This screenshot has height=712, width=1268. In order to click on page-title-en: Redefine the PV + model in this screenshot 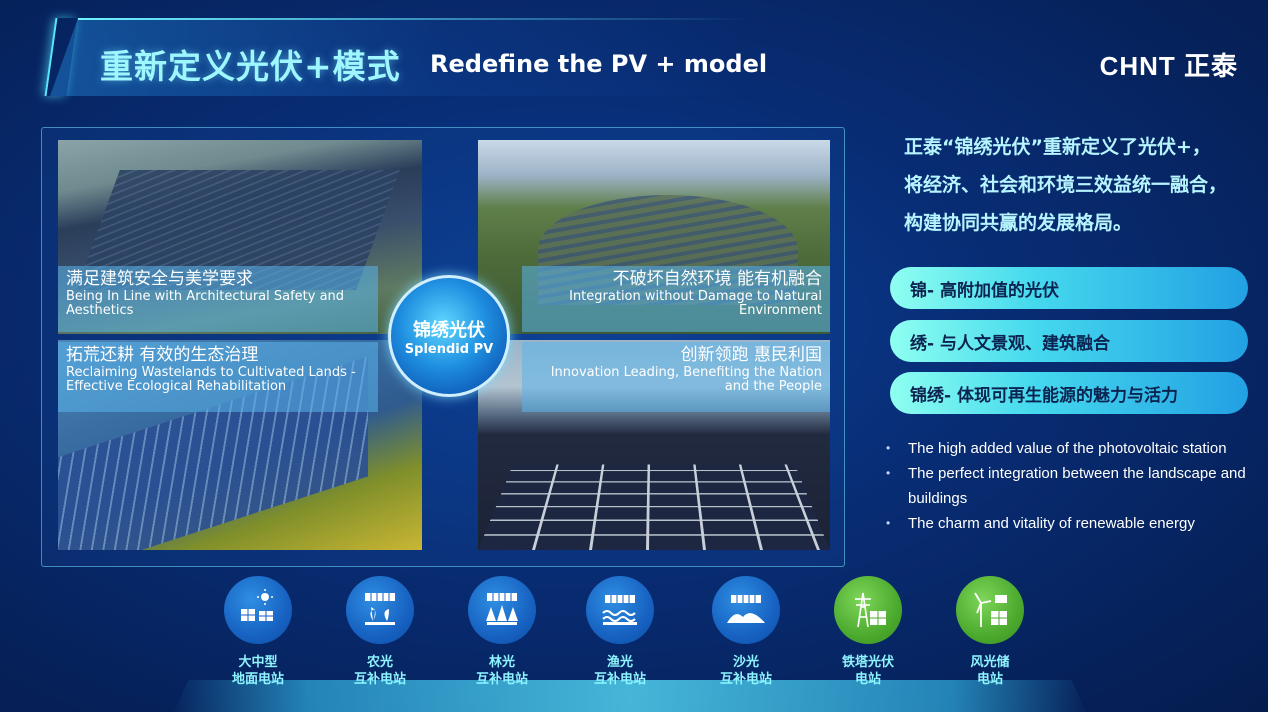, I will do `click(598, 64)`.